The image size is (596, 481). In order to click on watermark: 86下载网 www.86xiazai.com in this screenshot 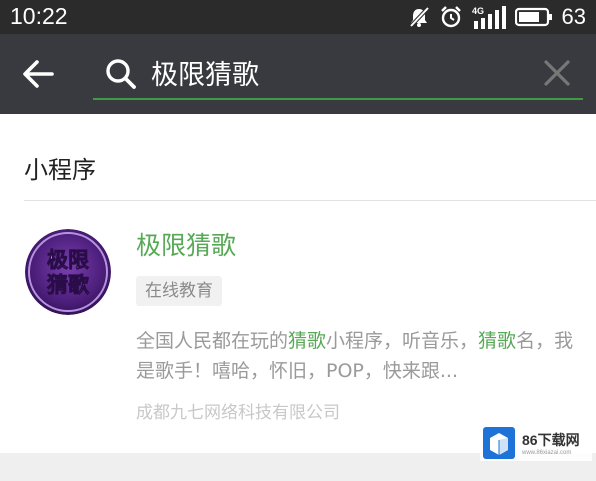, I will do `click(536, 443)`.